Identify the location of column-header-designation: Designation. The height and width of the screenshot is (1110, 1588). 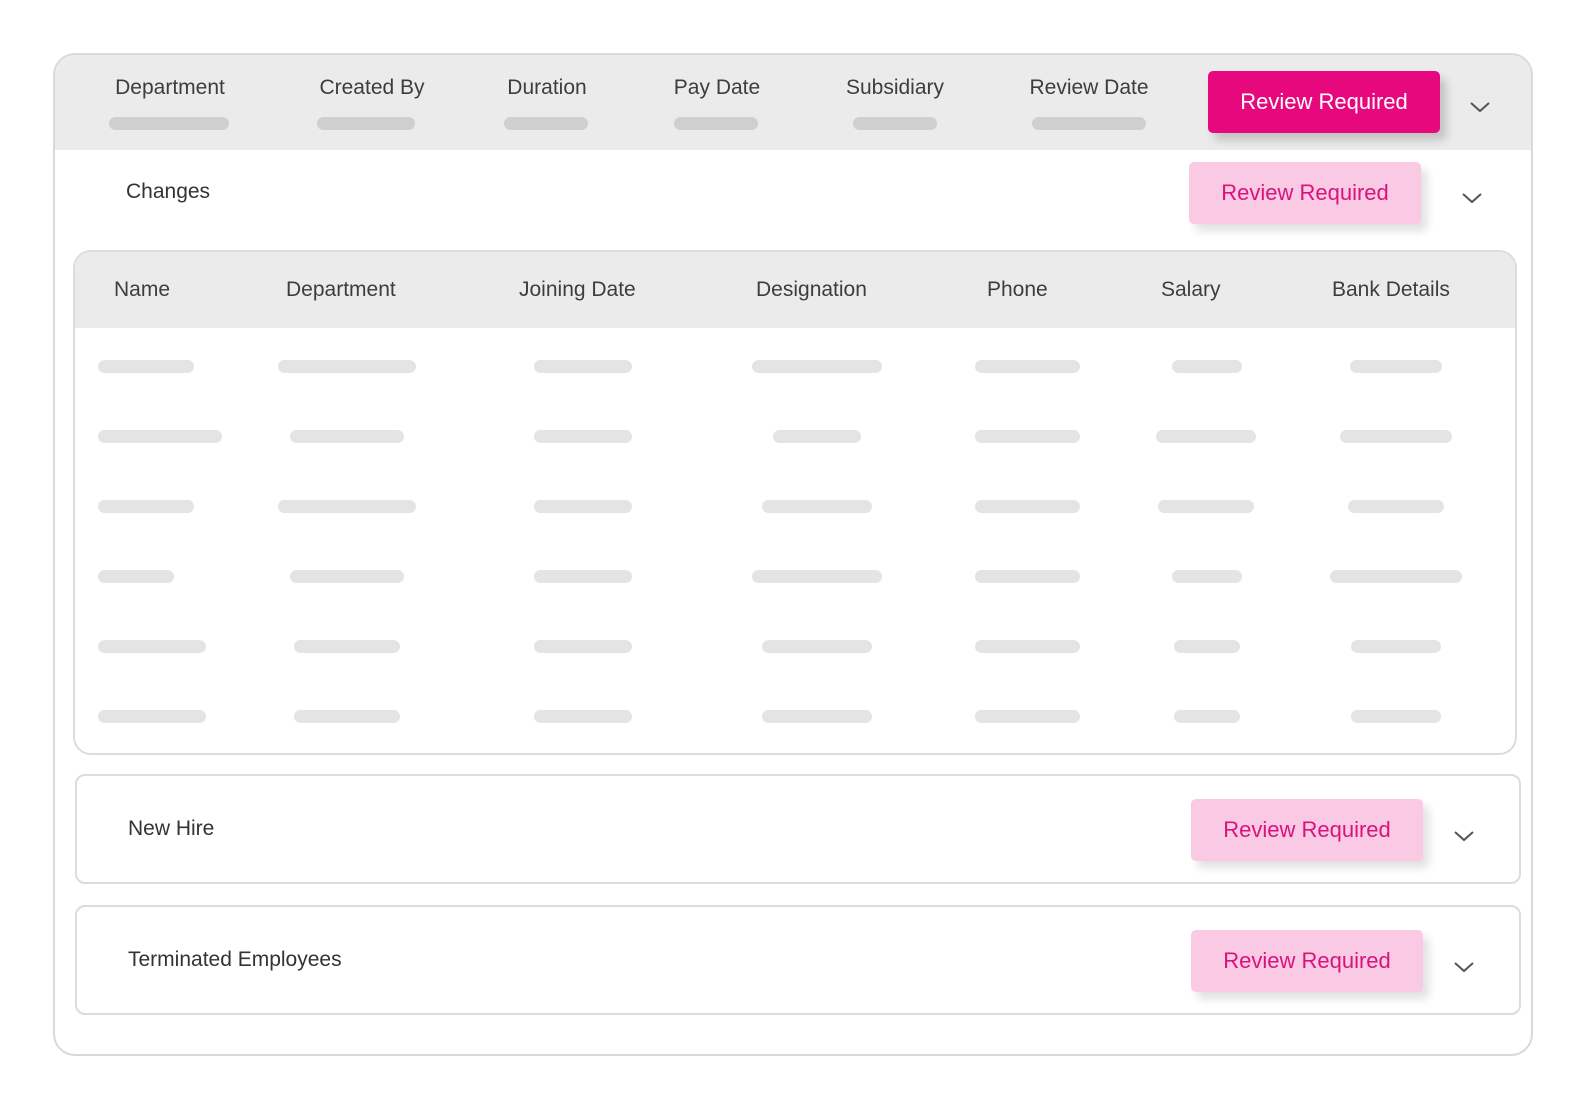
(811, 289).